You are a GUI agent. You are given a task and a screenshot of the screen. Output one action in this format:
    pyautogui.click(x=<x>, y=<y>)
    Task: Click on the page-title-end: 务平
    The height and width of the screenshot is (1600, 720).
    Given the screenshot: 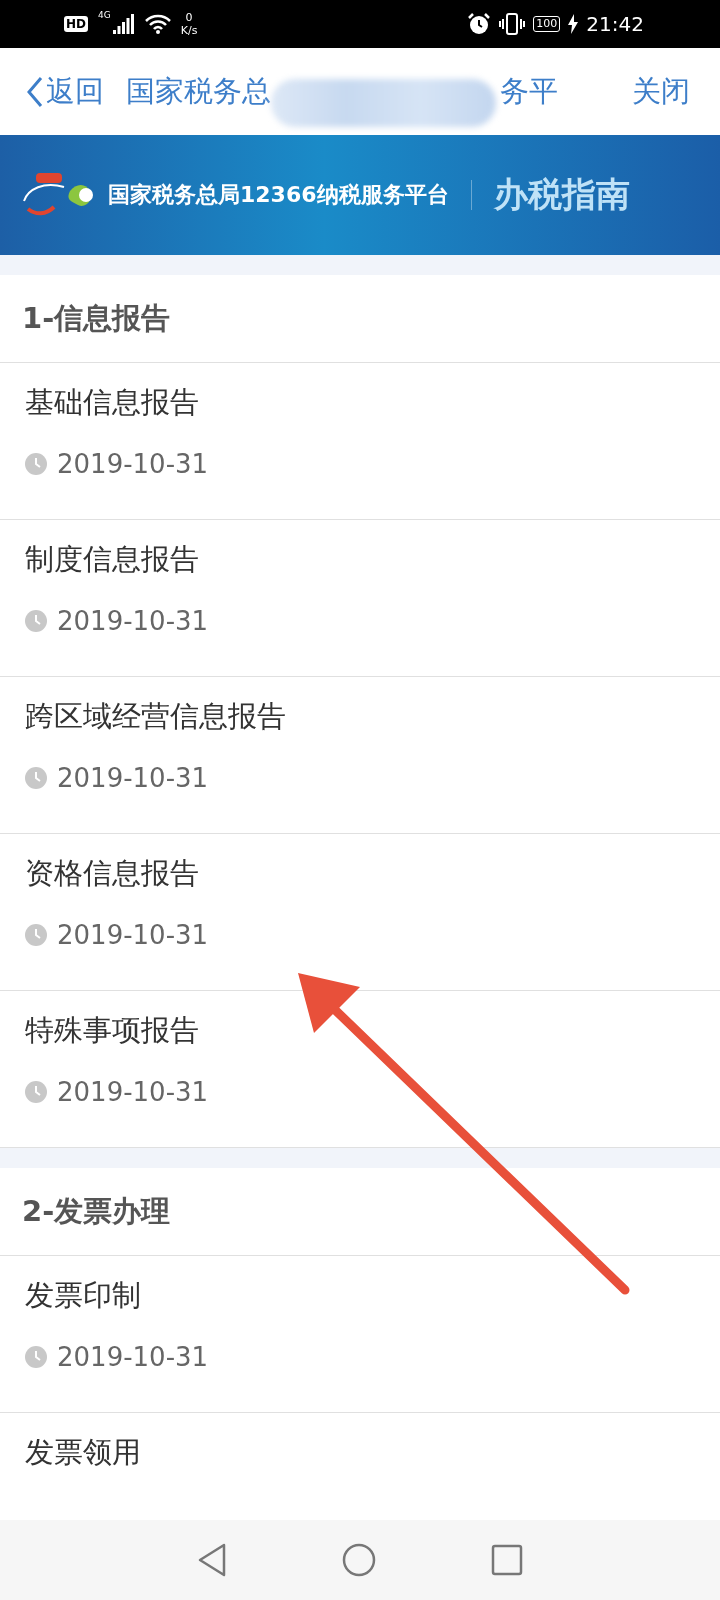 What is the action you would take?
    pyautogui.click(x=529, y=91)
    